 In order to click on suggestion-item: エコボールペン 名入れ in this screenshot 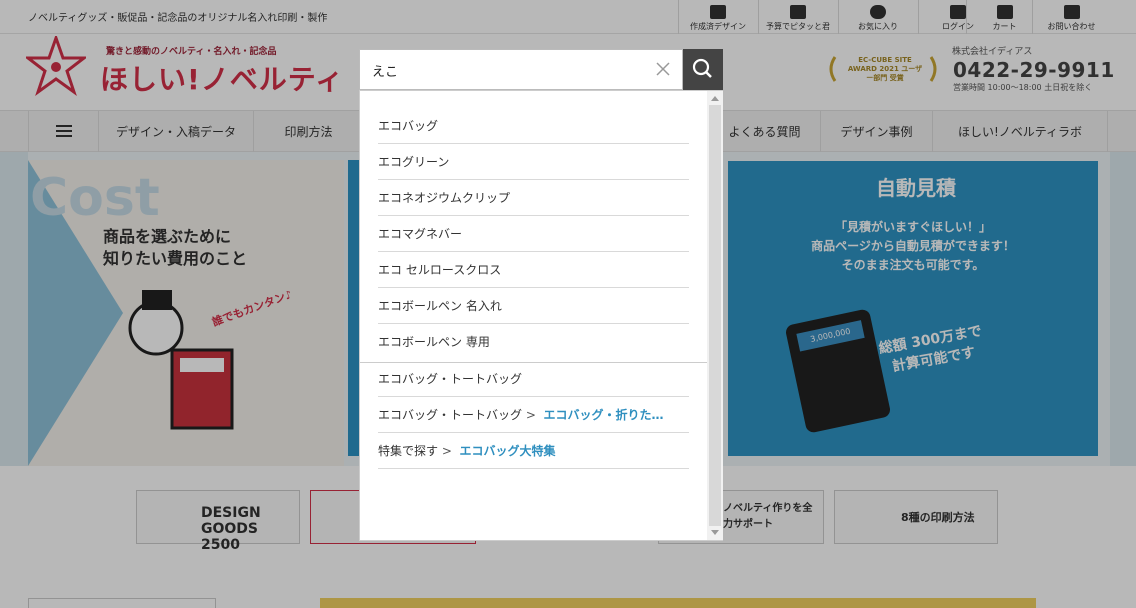, I will do `click(533, 306)`.